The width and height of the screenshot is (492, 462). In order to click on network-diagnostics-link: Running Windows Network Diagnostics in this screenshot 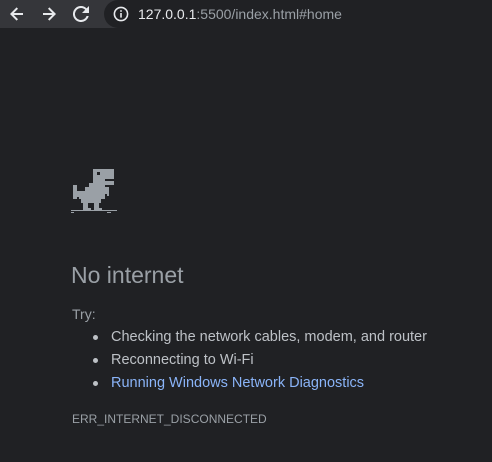, I will do `click(259, 386)`.